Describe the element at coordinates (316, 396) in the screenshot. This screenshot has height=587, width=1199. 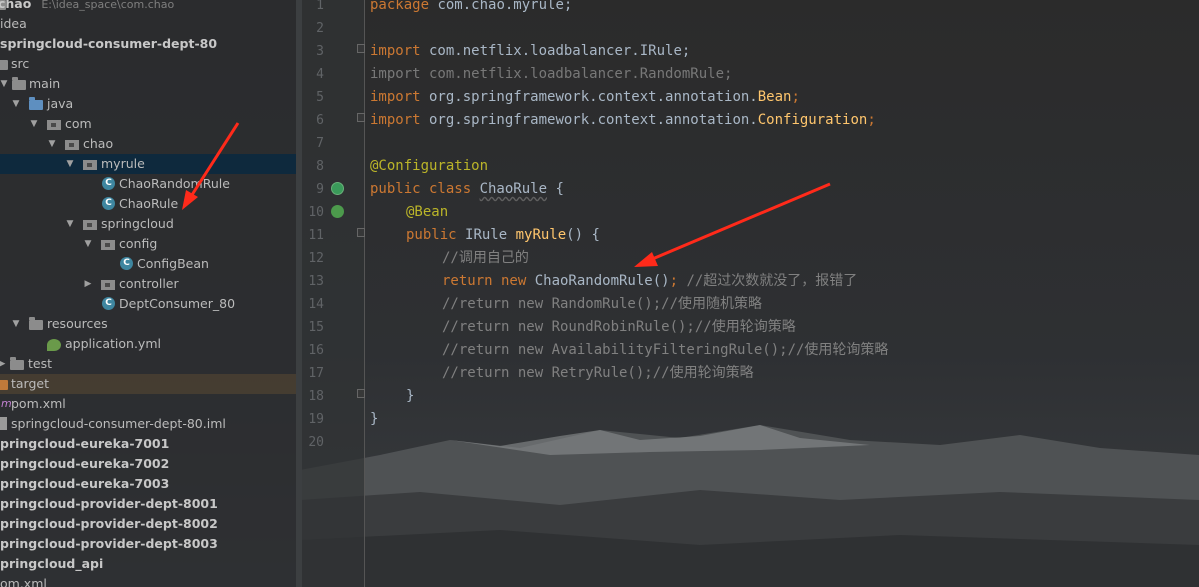
I see `line-number: 18` at that location.